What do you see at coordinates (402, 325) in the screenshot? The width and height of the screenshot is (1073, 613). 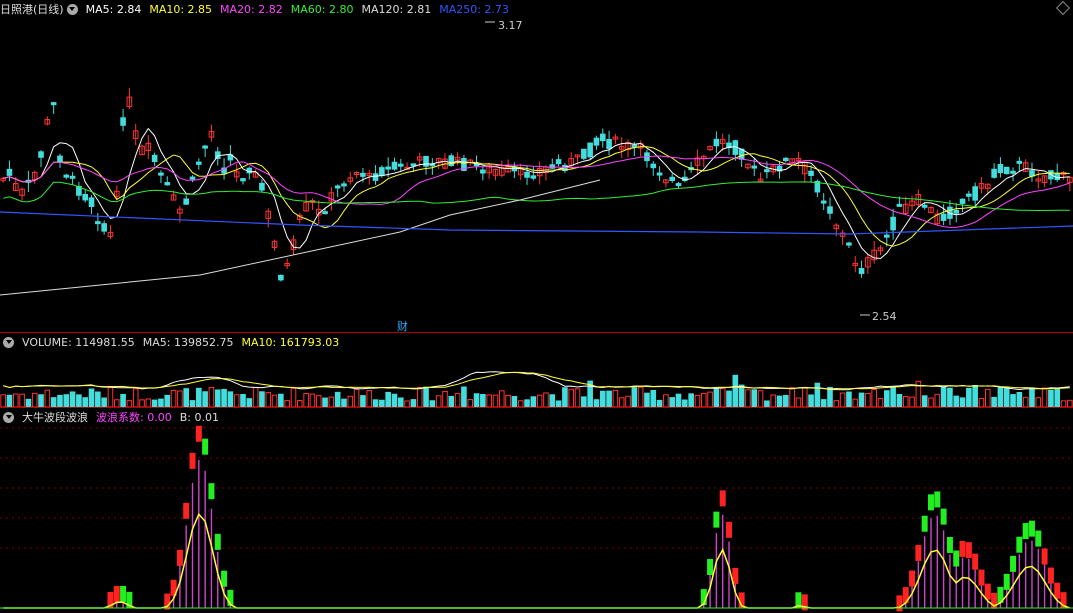 I see `finance-marker: 财` at bounding box center [402, 325].